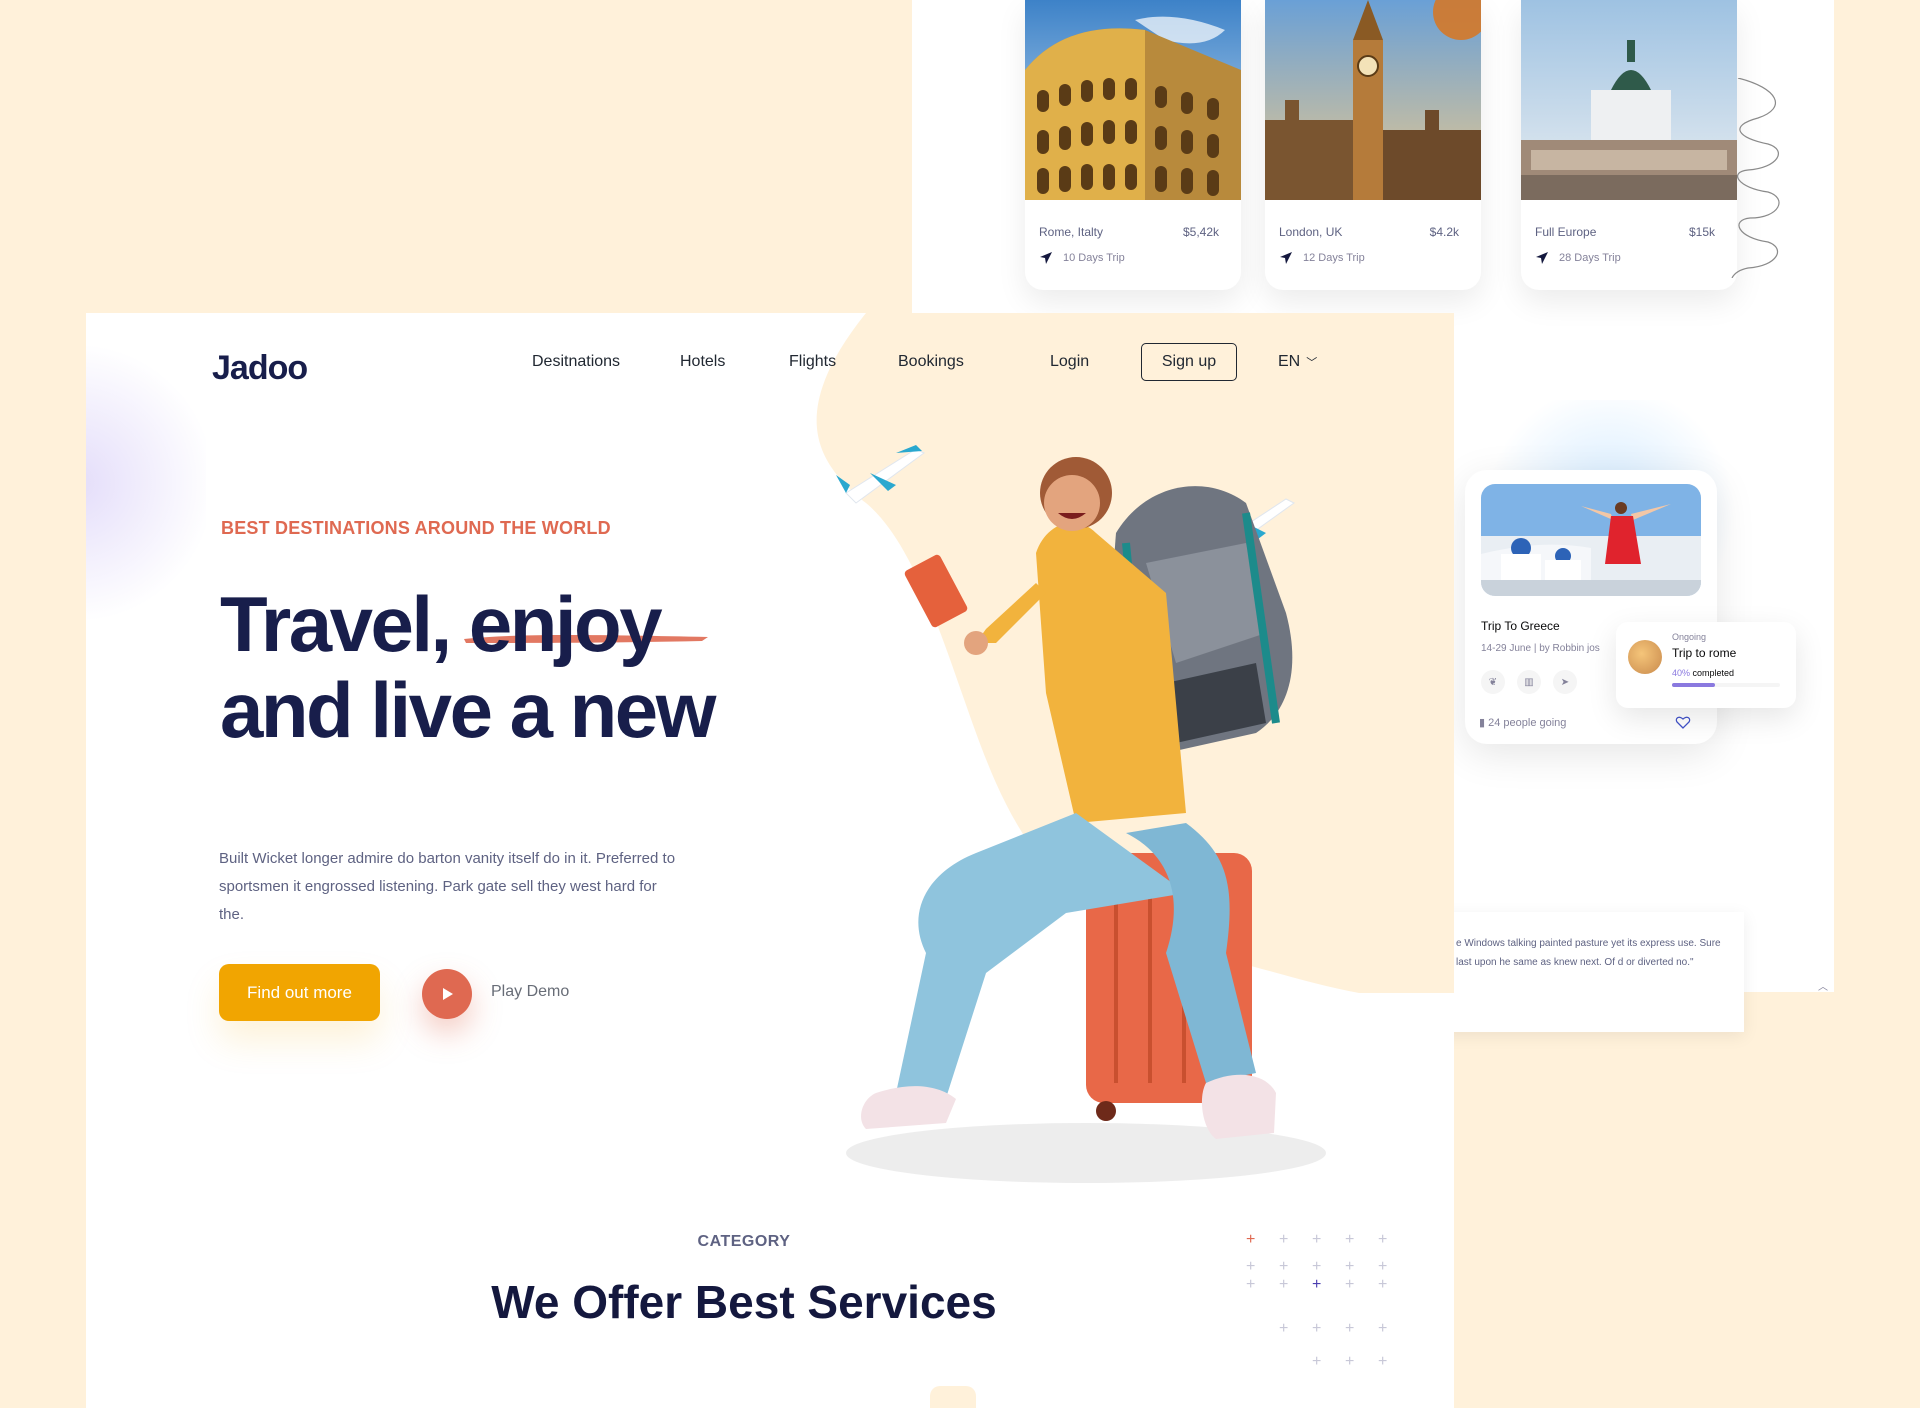 This screenshot has width=1920, height=1408. What do you see at coordinates (1823, 985) in the screenshot?
I see `chevron-up-icon: ︿` at bounding box center [1823, 985].